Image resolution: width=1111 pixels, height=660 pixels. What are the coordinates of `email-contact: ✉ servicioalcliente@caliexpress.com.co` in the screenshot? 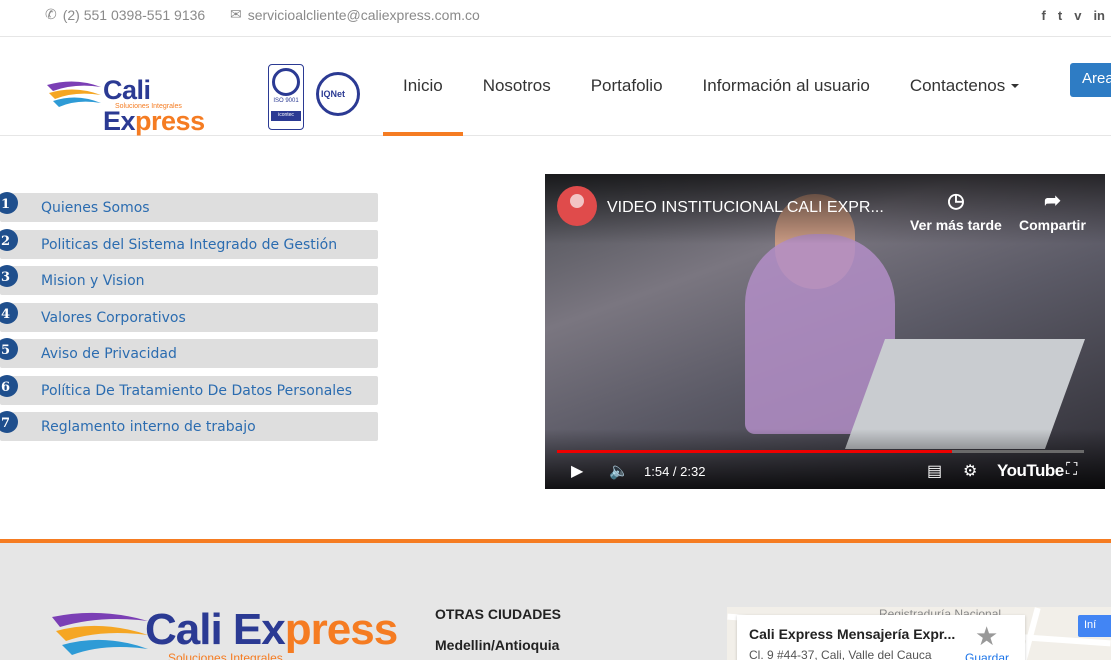 It's located at (355, 14).